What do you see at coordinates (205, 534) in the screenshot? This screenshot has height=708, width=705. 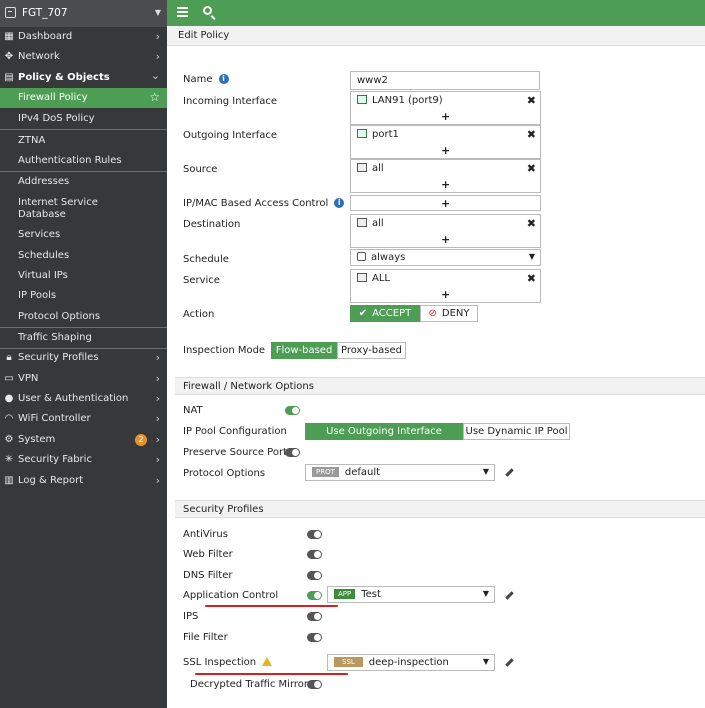 I see `antivirus-label: AntiVirus` at bounding box center [205, 534].